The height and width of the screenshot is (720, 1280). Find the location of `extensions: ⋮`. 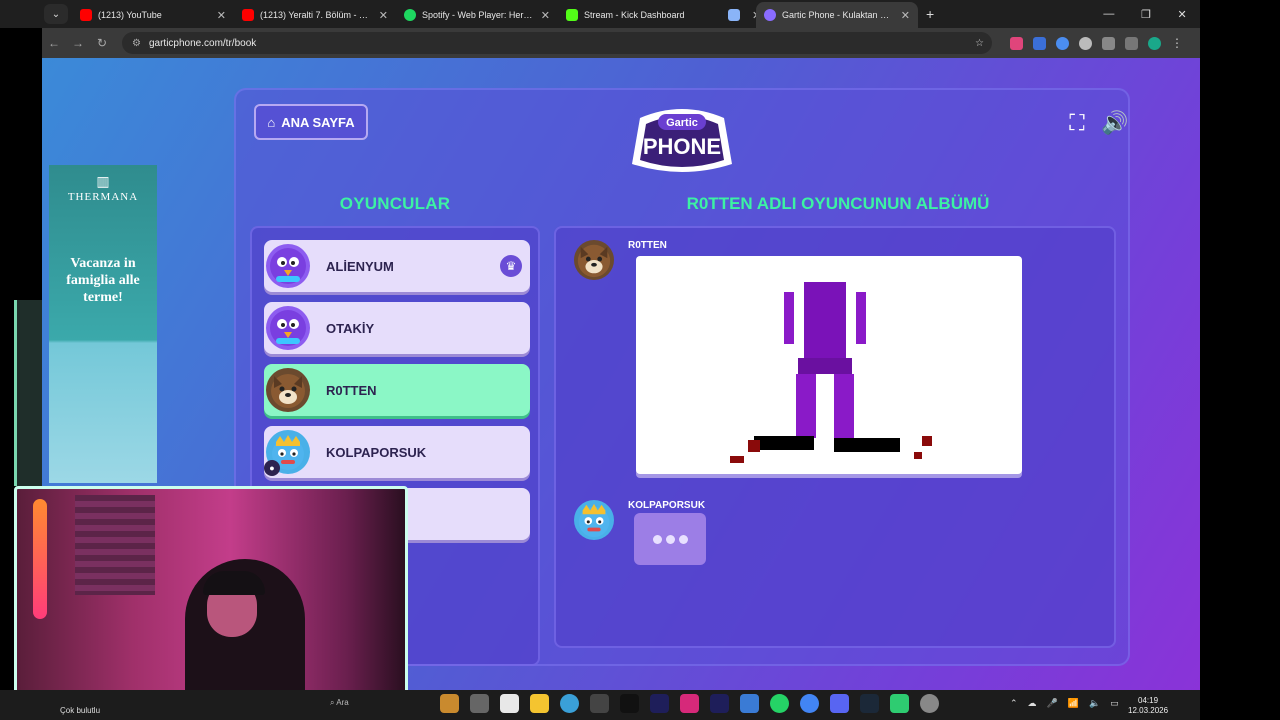

extensions: ⋮ is located at coordinates (1097, 43).